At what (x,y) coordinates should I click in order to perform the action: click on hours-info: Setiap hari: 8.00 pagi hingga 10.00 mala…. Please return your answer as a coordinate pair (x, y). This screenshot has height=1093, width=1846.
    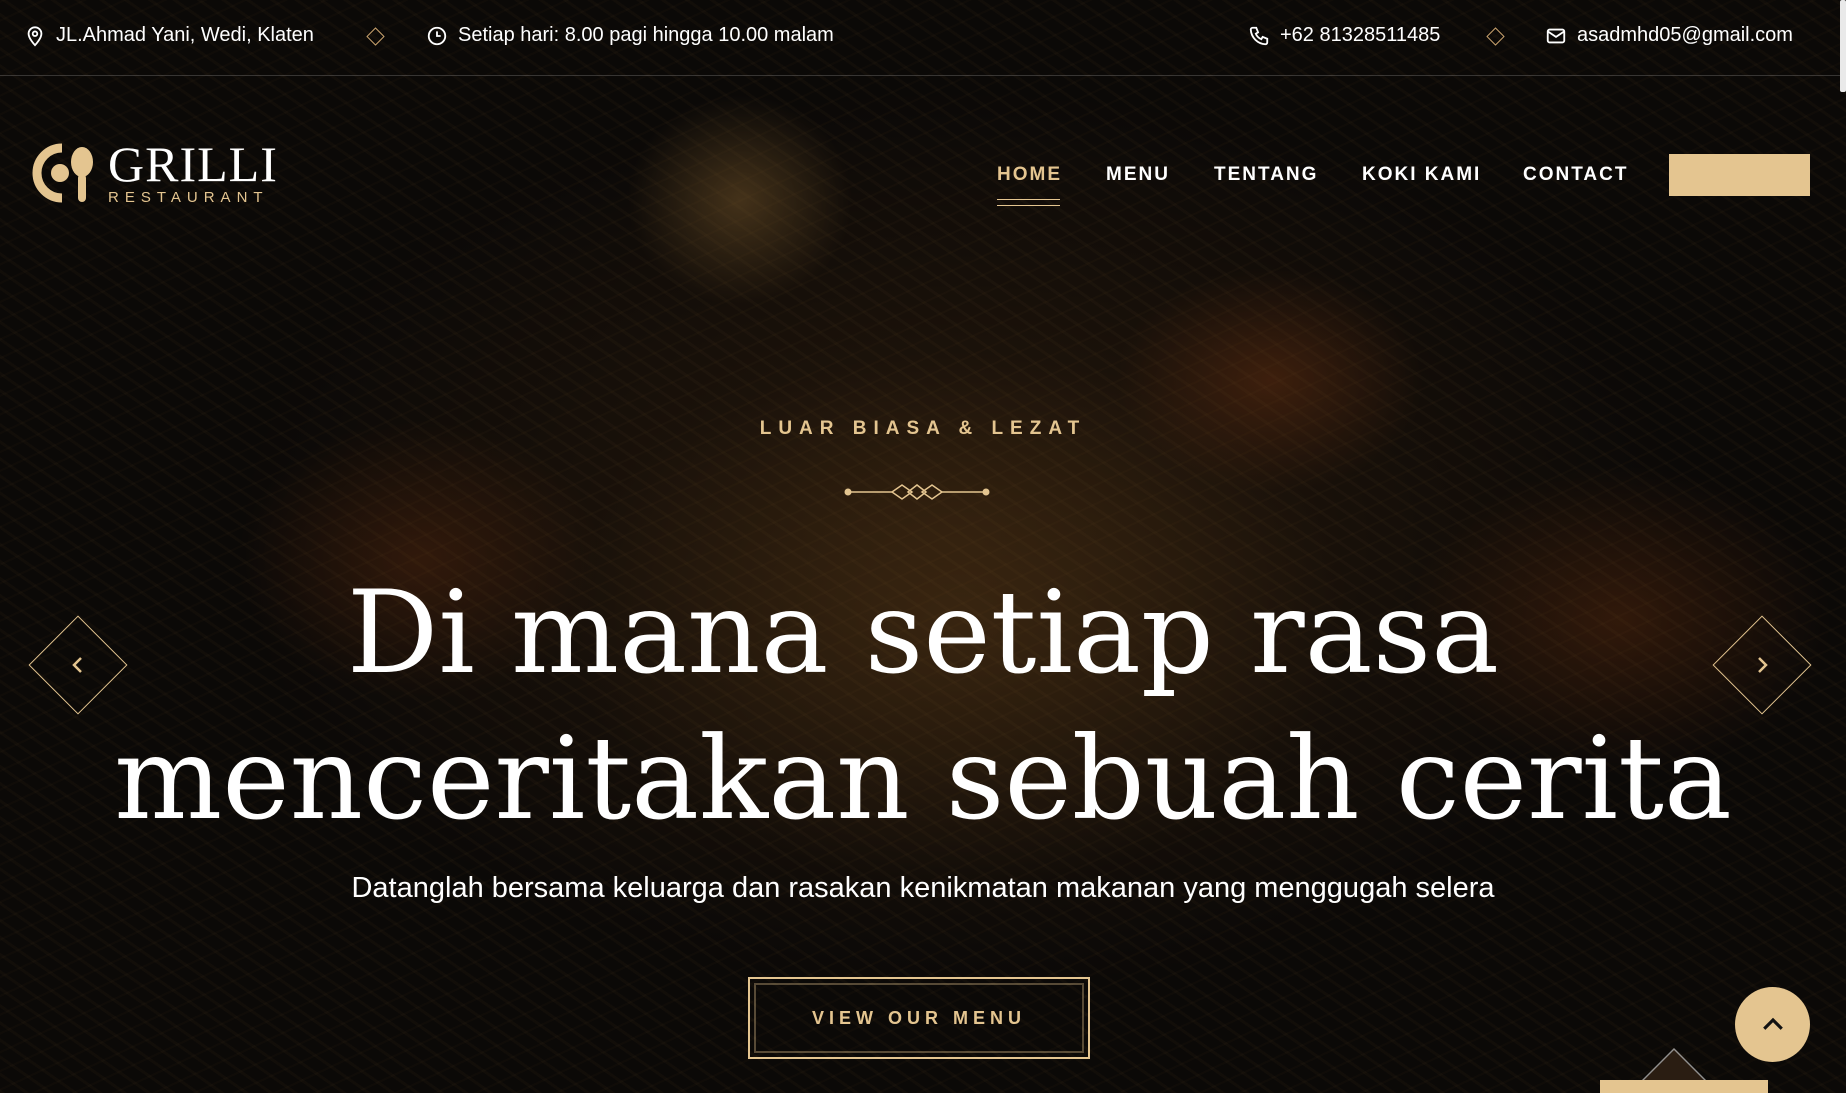
    Looking at the image, I should click on (630, 35).